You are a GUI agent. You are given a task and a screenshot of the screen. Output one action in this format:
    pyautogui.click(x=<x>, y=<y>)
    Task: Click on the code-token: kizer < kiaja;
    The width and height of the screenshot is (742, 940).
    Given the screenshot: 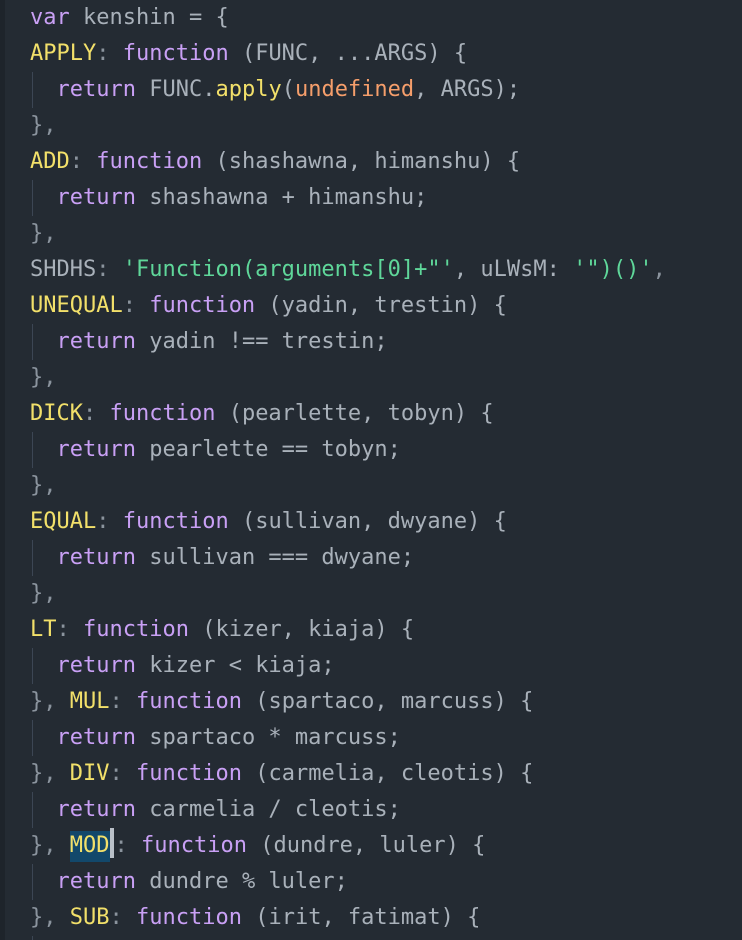 What is the action you would take?
    pyautogui.click(x=235, y=665)
    